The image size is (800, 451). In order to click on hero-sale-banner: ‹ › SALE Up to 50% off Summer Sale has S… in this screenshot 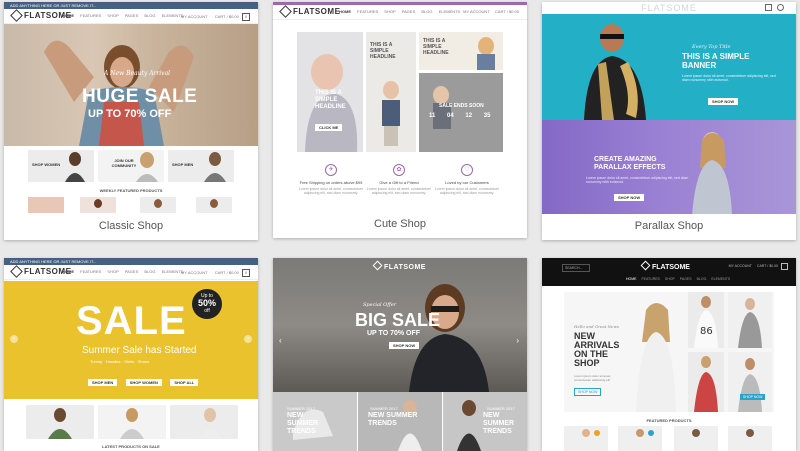, I will do `click(131, 342)`.